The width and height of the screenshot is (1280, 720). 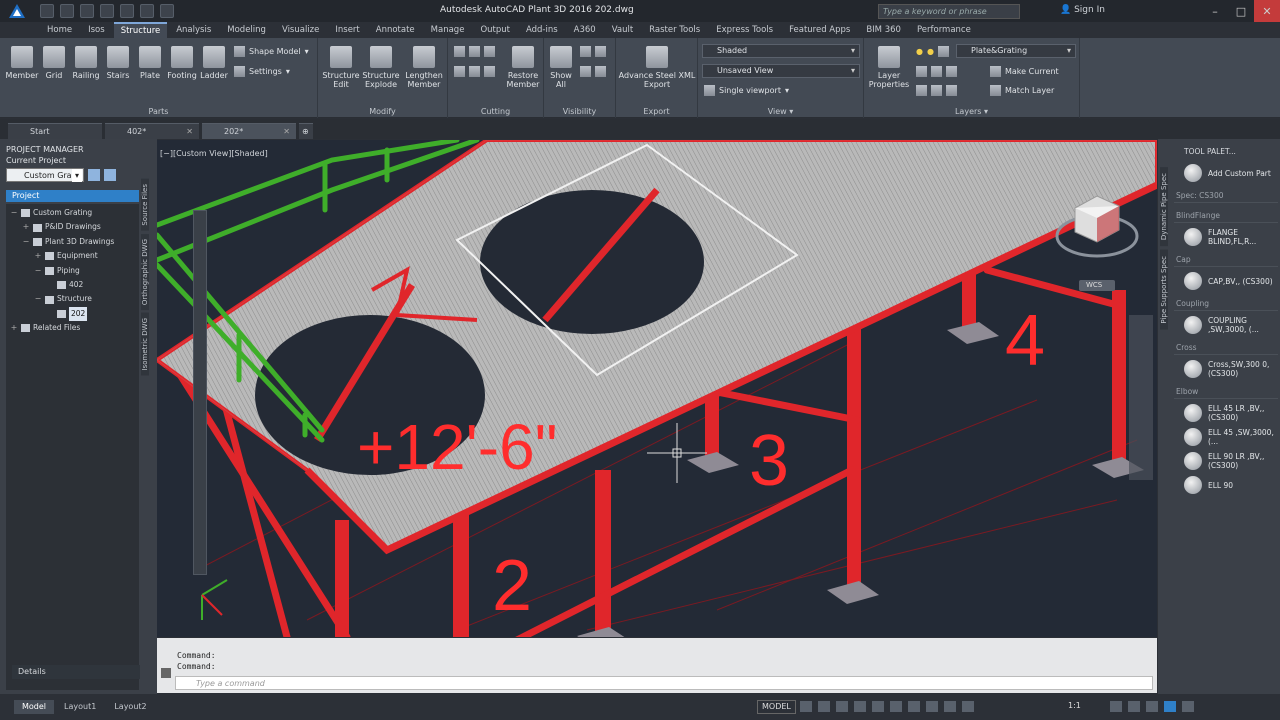 I want to click on palette-strip, so click(x=200, y=392).